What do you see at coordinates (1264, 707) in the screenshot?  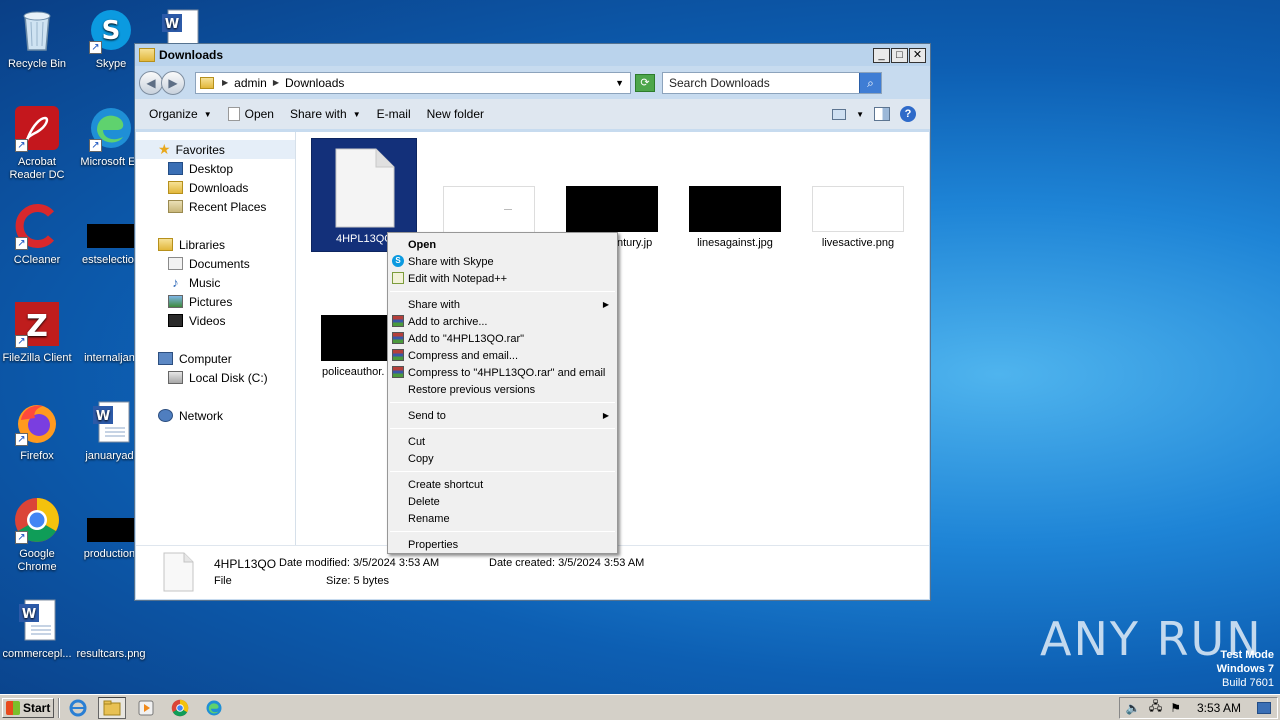 I see `show-desktop-icon` at bounding box center [1264, 707].